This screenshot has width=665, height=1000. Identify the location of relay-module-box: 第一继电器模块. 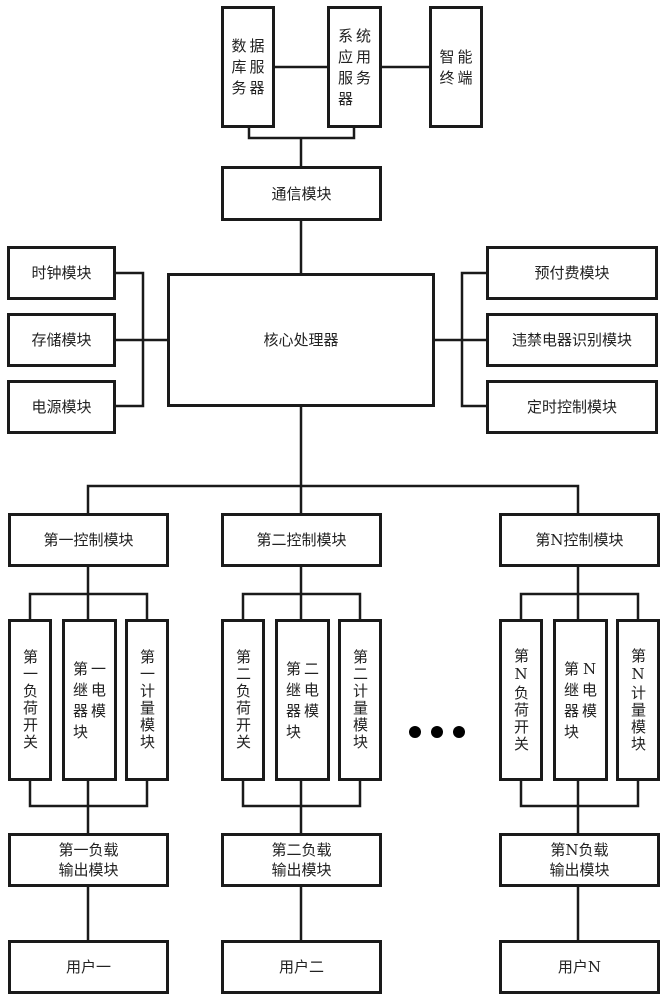
(89, 700).